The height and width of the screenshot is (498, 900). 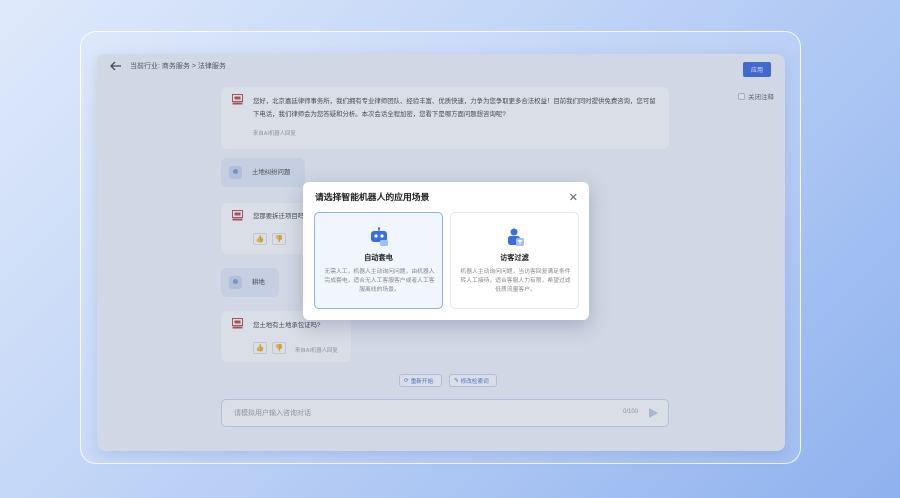 What do you see at coordinates (573, 198) in the screenshot?
I see `close-icon: ✕` at bounding box center [573, 198].